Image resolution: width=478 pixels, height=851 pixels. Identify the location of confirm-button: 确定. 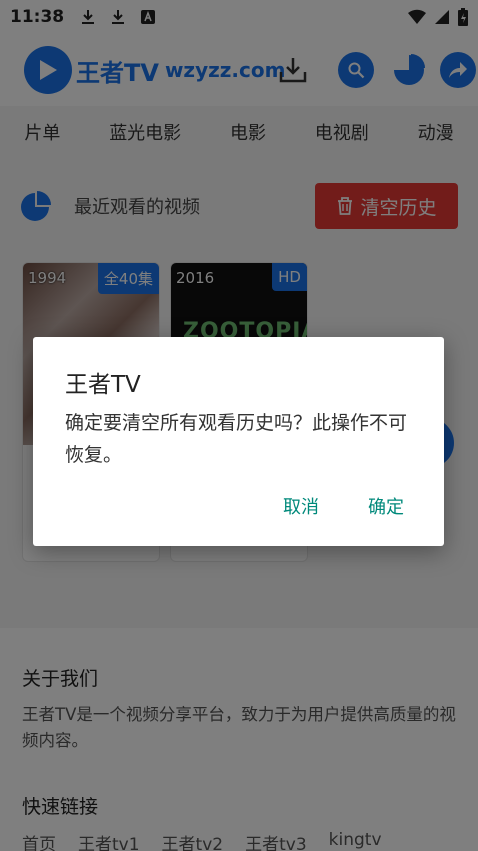
(386, 506).